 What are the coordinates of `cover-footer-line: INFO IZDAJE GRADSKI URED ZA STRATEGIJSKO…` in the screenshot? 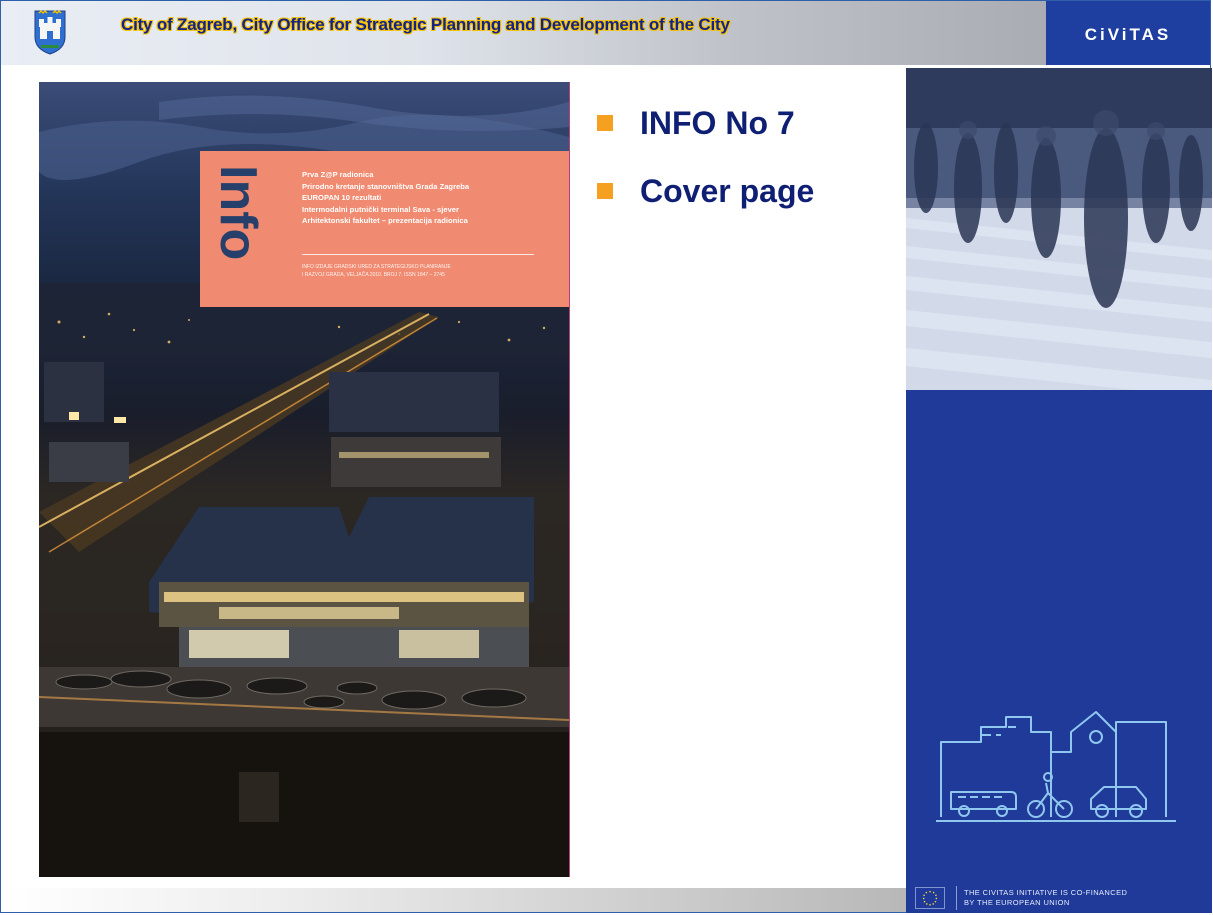 It's located at (376, 267).